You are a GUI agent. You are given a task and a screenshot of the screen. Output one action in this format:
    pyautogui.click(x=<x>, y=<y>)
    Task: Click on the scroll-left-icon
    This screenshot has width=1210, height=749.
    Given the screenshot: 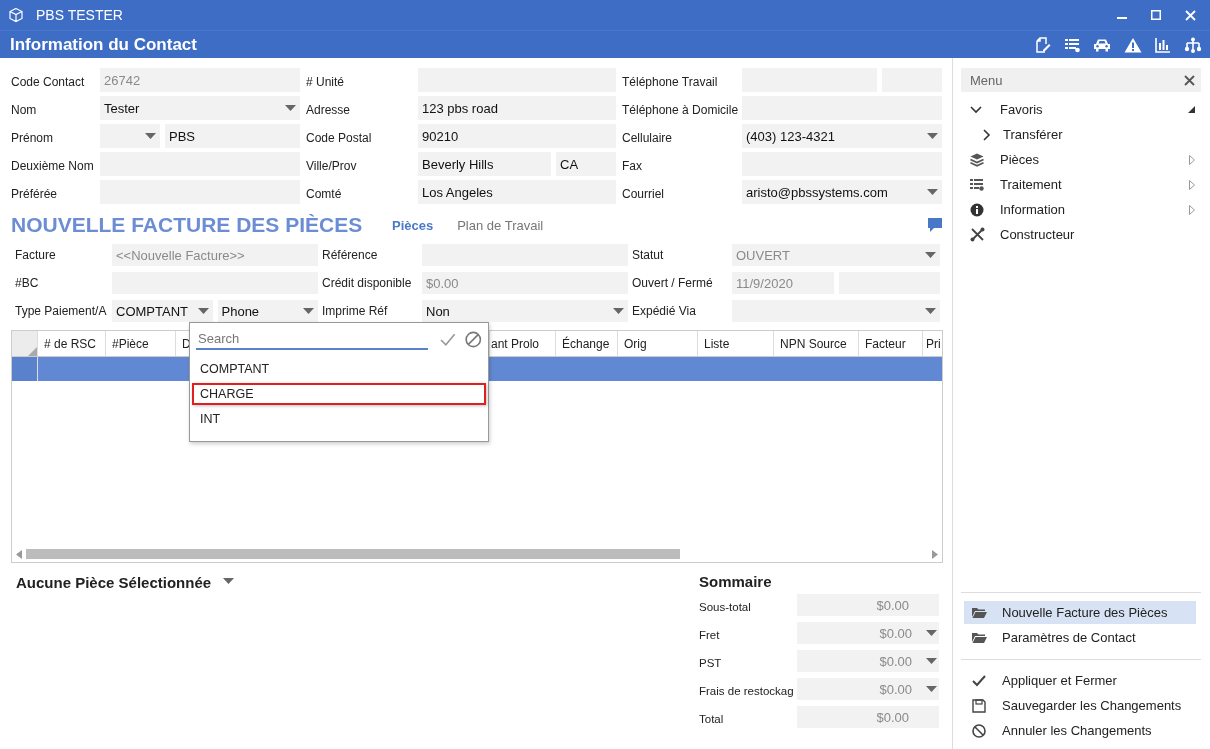 What is the action you would take?
    pyautogui.click(x=19, y=554)
    